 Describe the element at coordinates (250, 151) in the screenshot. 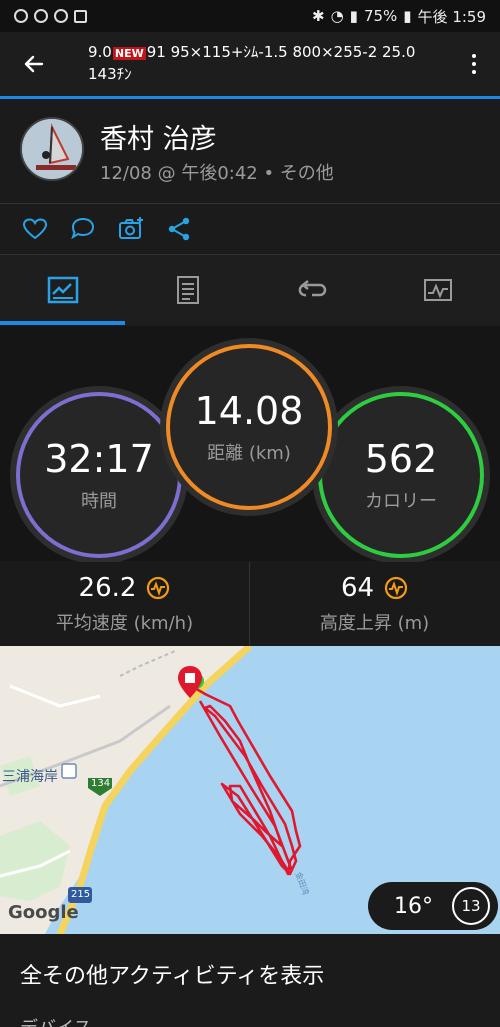

I see `activity-header: 香村 治彦 12/08 @ 午後0:42 • その他` at that location.